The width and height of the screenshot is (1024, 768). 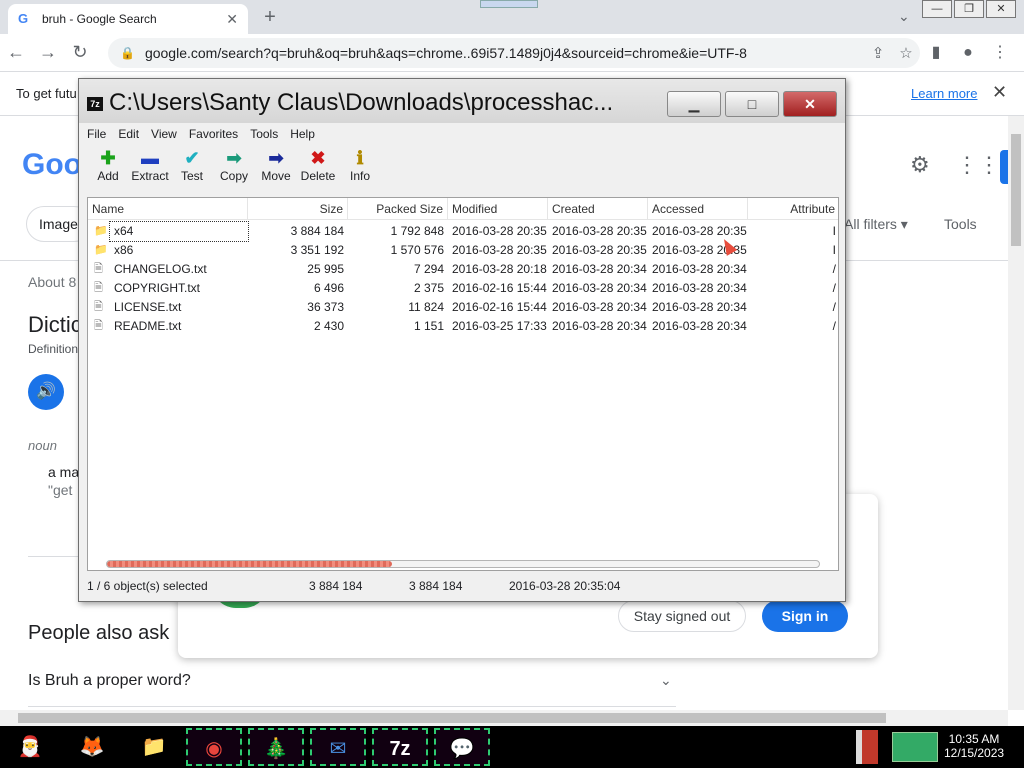 I want to click on cell-accessed: 2016-03-28 20:35, so click(x=699, y=231).